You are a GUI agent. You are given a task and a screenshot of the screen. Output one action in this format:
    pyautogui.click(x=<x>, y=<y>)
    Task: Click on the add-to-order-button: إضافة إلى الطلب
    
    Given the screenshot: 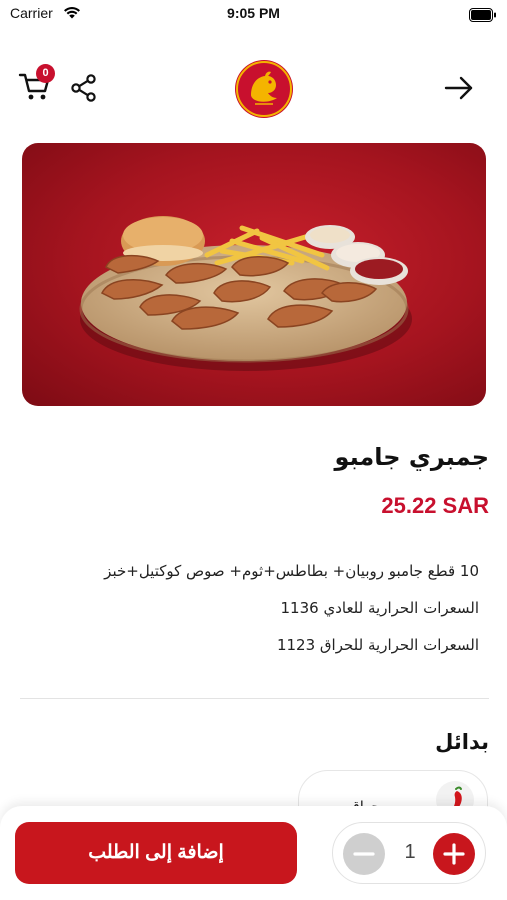 What is the action you would take?
    pyautogui.click(x=156, y=853)
    